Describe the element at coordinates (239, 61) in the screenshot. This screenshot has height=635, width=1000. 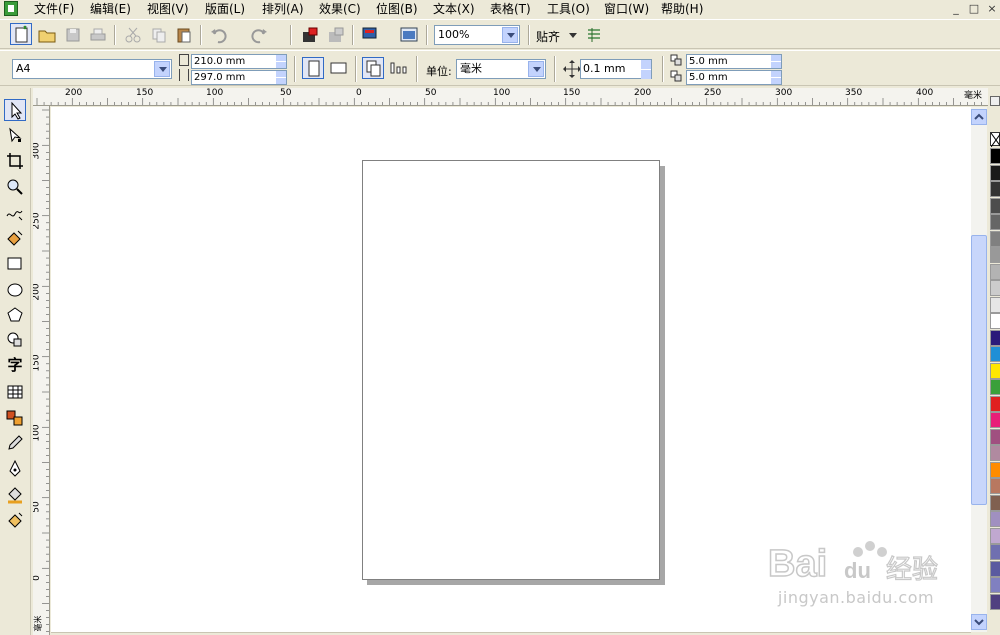
I see `page-width-field: 210.0 mm` at that location.